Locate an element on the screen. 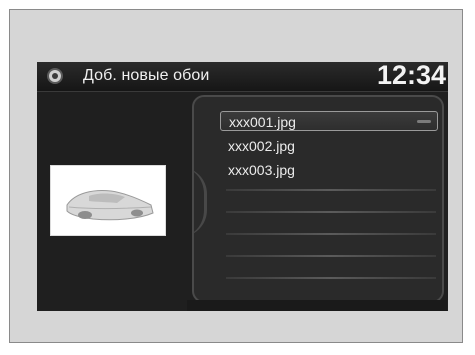  list-item: xxx003.jpg is located at coordinates (329, 170).